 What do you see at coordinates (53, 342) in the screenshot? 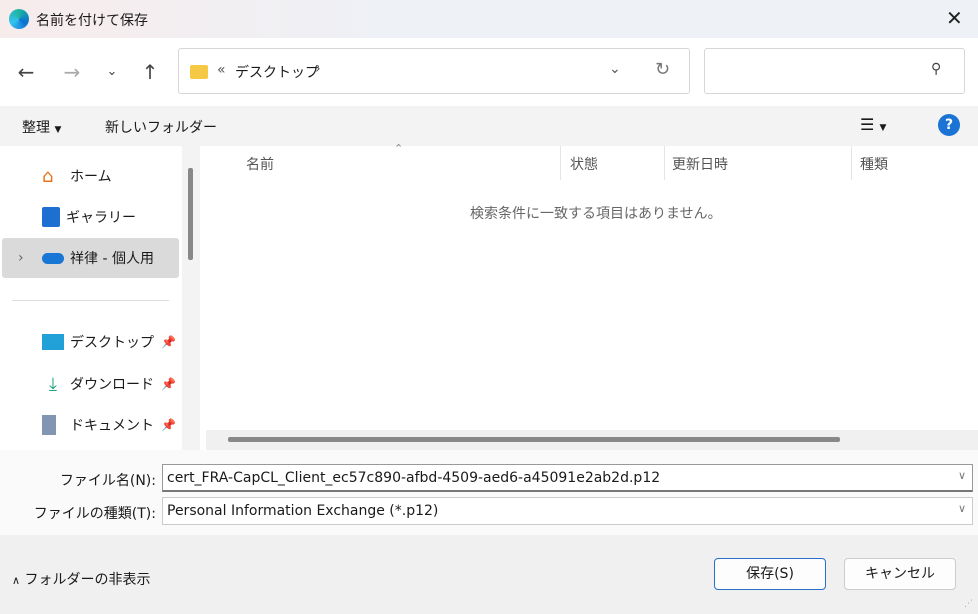
I see `desktop-icon` at bounding box center [53, 342].